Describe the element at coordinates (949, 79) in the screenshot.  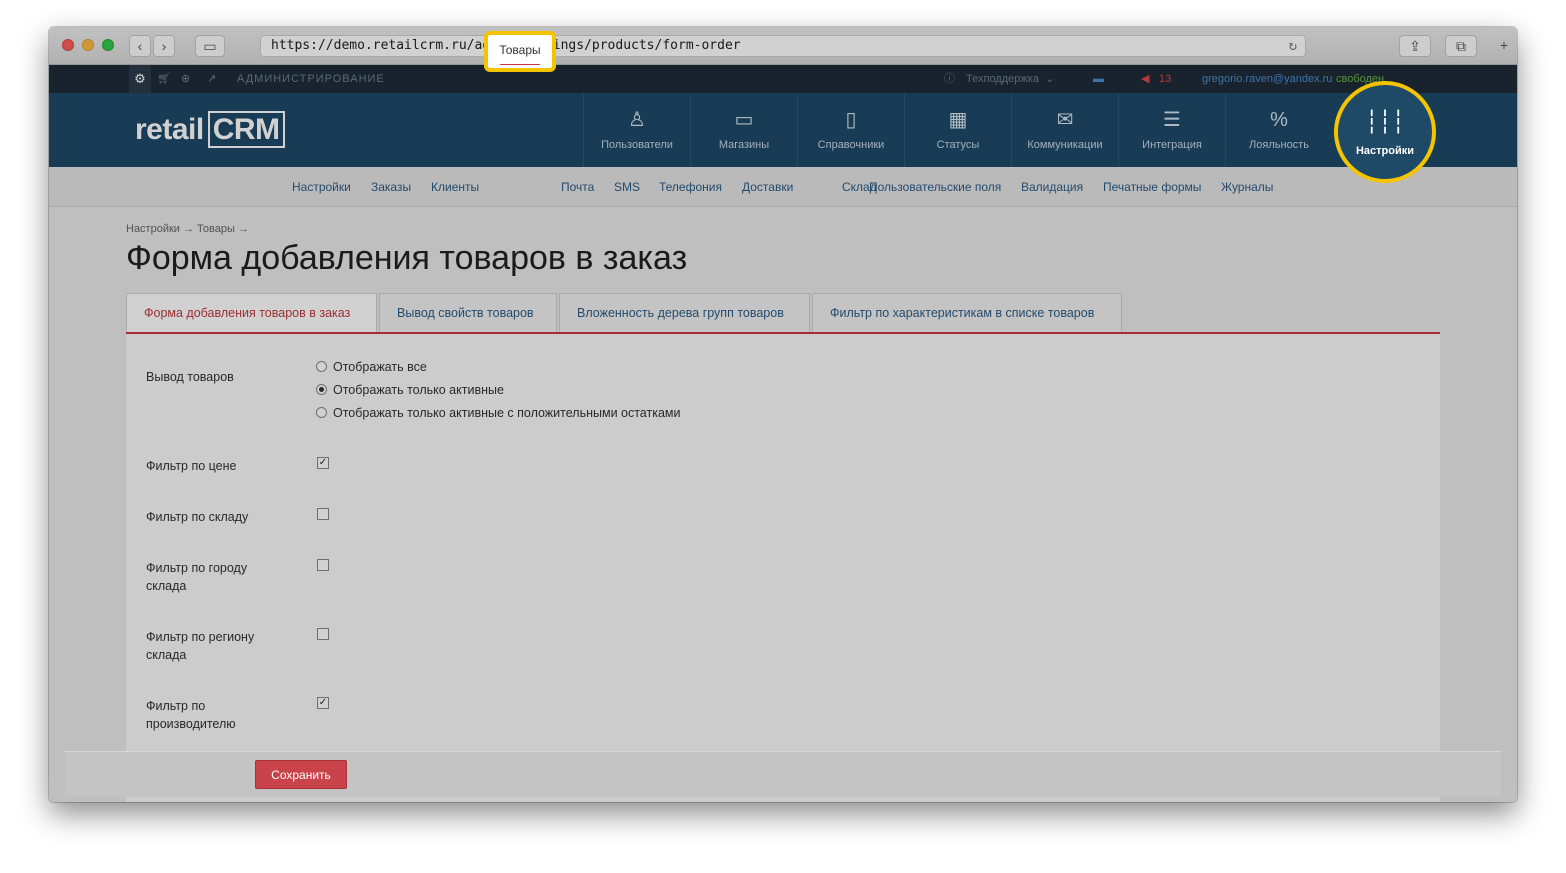
I see `help-icon: ⓘ` at that location.